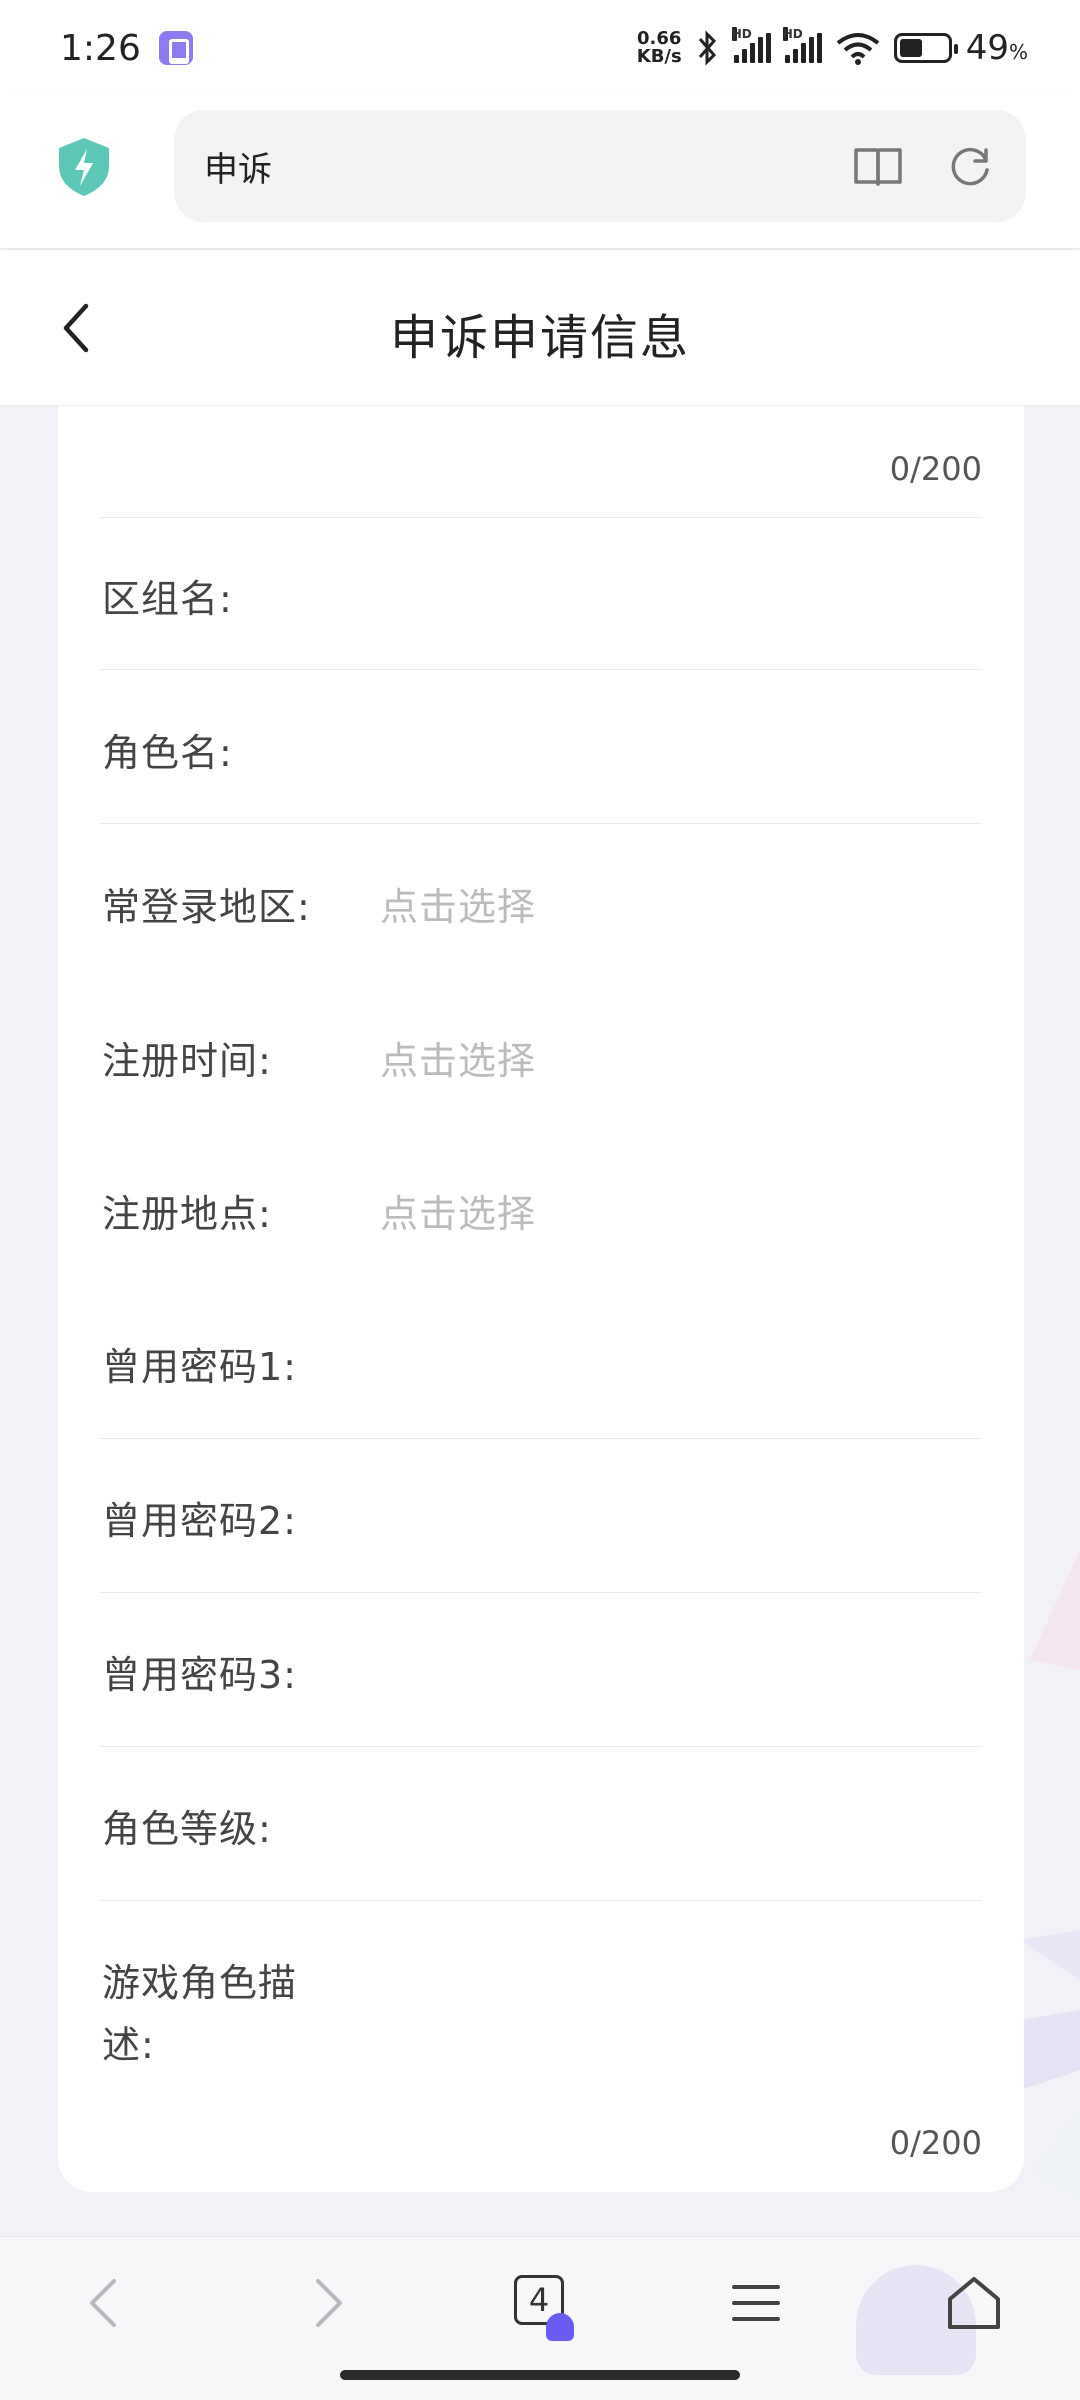  Describe the element at coordinates (832, 47) in the screenshot. I see `status-indicators: 0.66 KB/s HD HD 49%` at that location.